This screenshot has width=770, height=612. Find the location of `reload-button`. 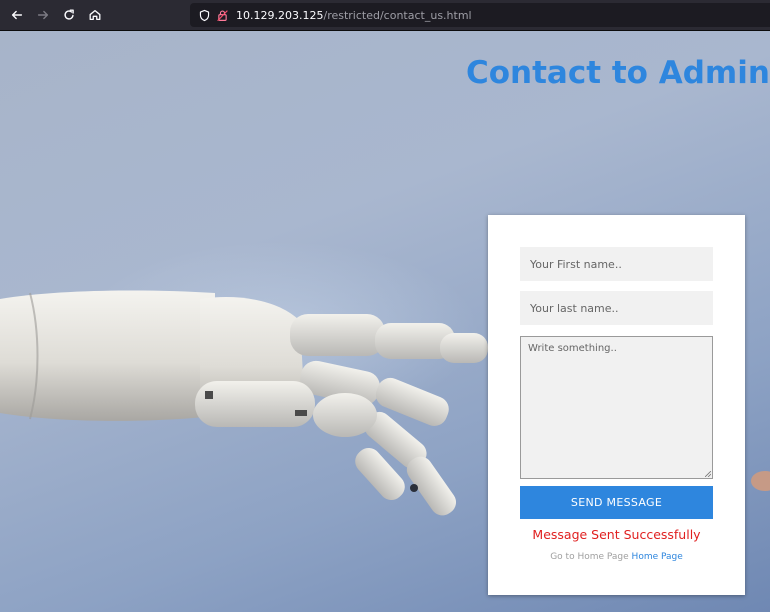

reload-button is located at coordinates (69, 15).